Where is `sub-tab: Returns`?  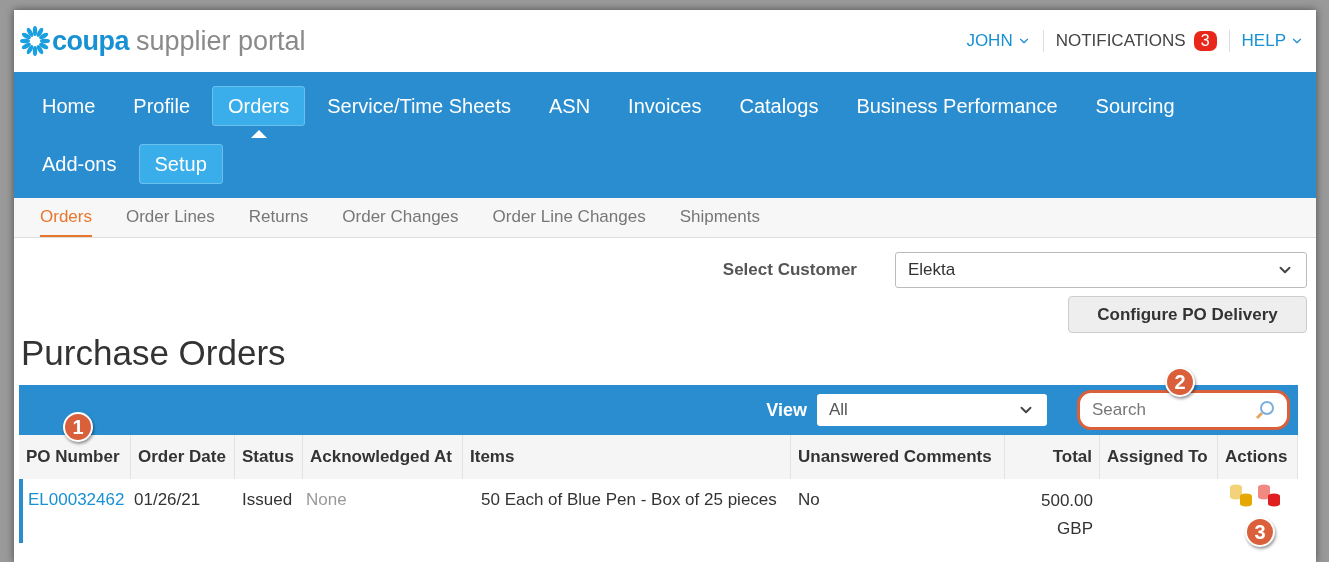 sub-tab: Returns is located at coordinates (278, 217).